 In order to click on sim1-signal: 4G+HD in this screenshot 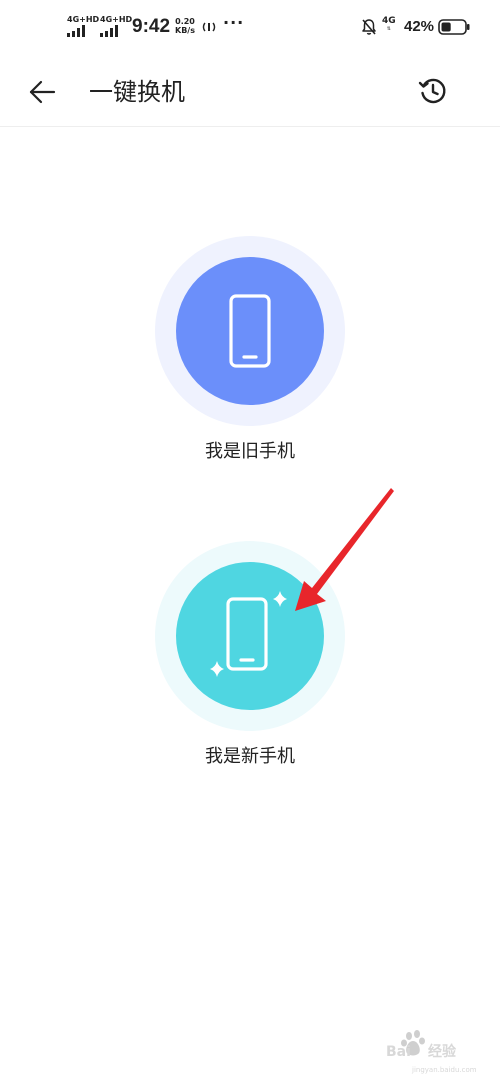, I will do `click(83, 27)`.